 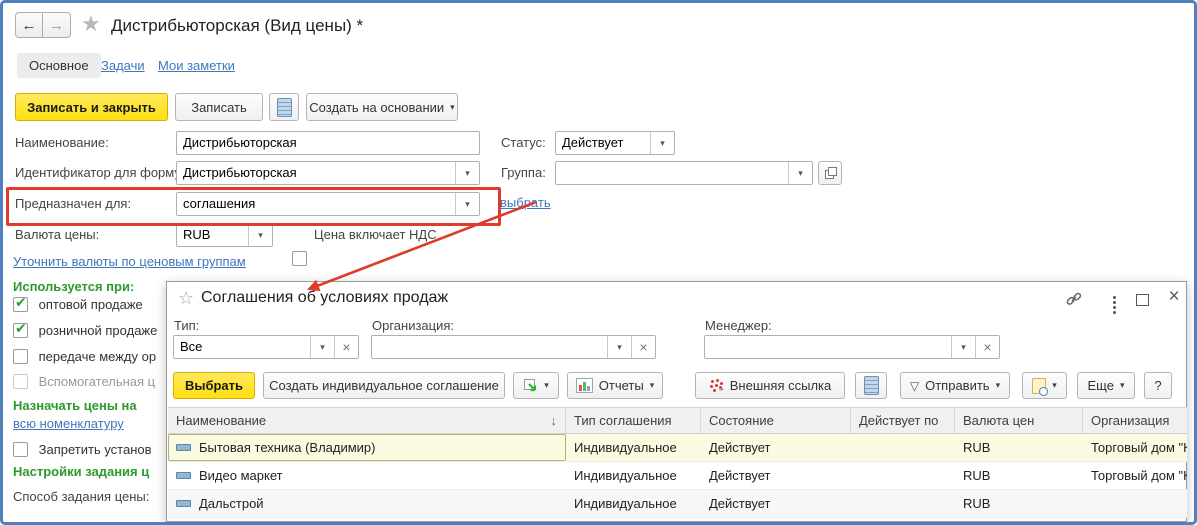 I want to click on column-header-valid-until: Действует по, so click(x=903, y=420).